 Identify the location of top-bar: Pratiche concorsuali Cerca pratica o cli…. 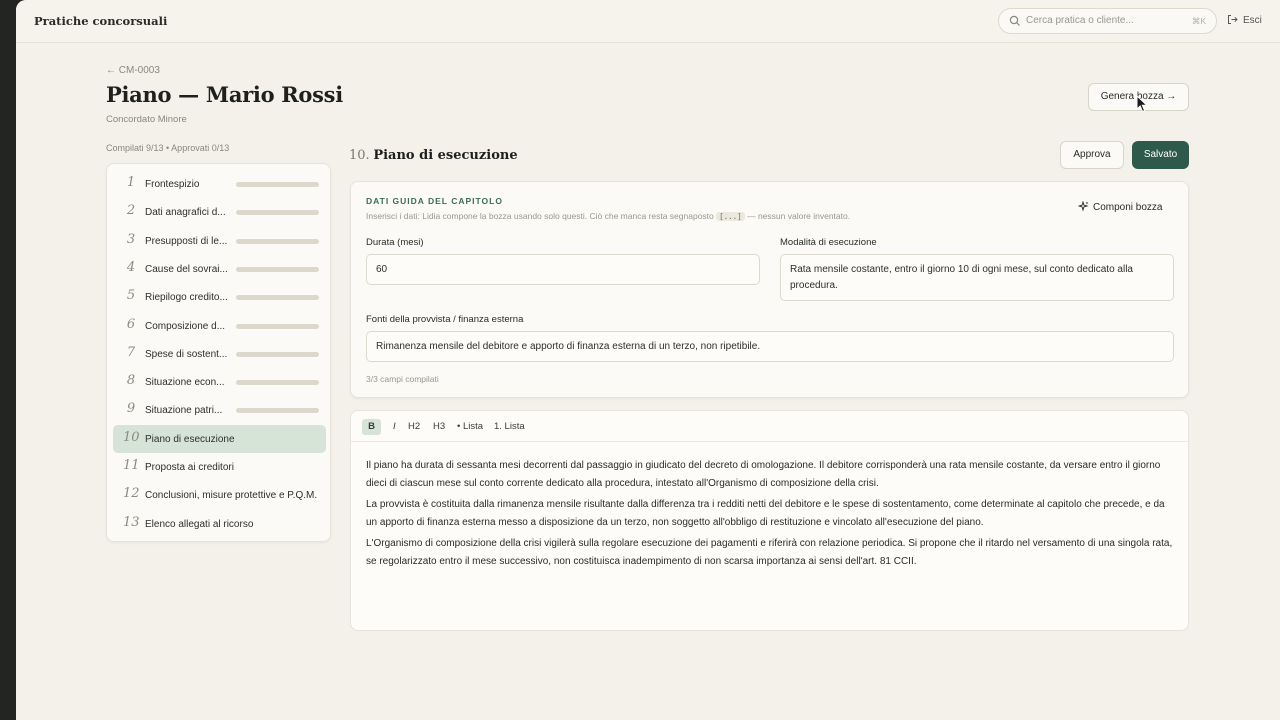
(648, 21).